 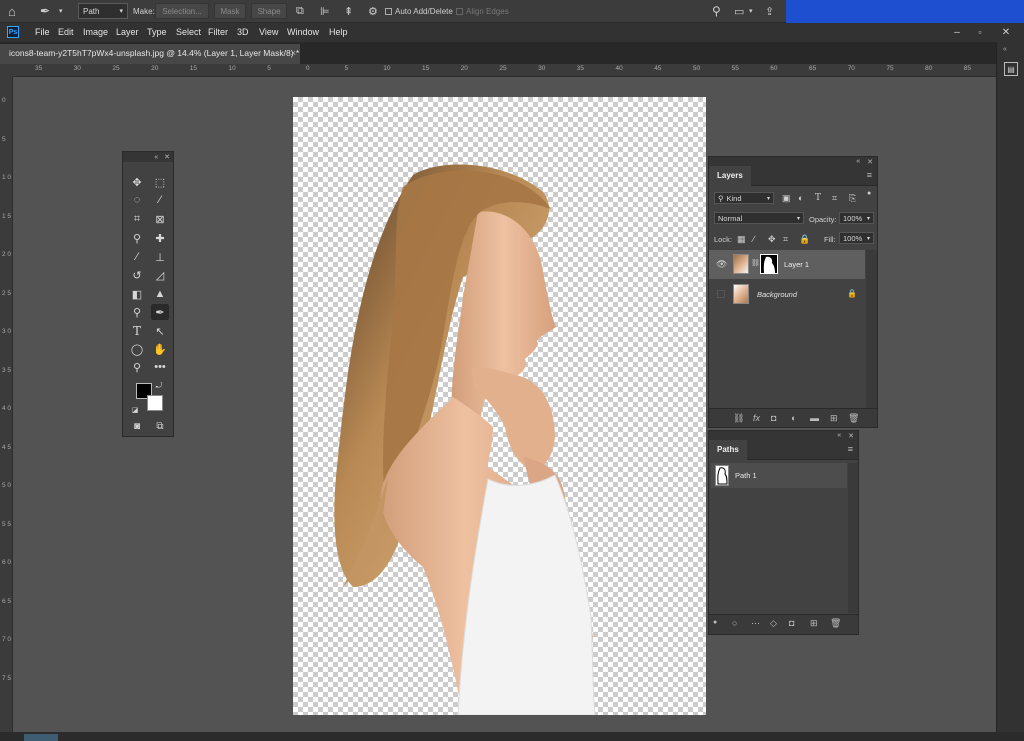 I want to click on menu-type: Type, so click(x=157, y=32).